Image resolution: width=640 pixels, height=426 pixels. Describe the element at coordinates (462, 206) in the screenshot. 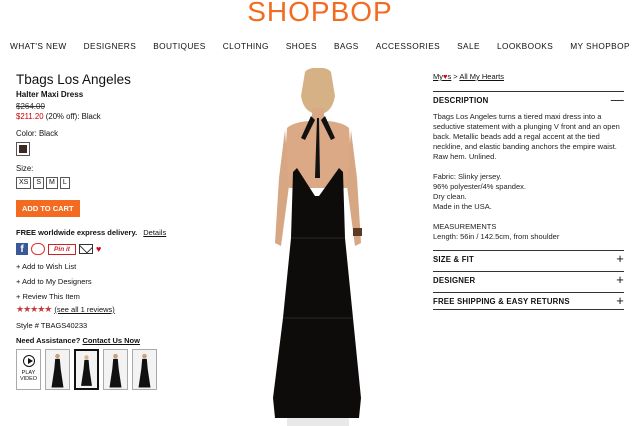

I see `origin-line: Made in the USA.` at that location.